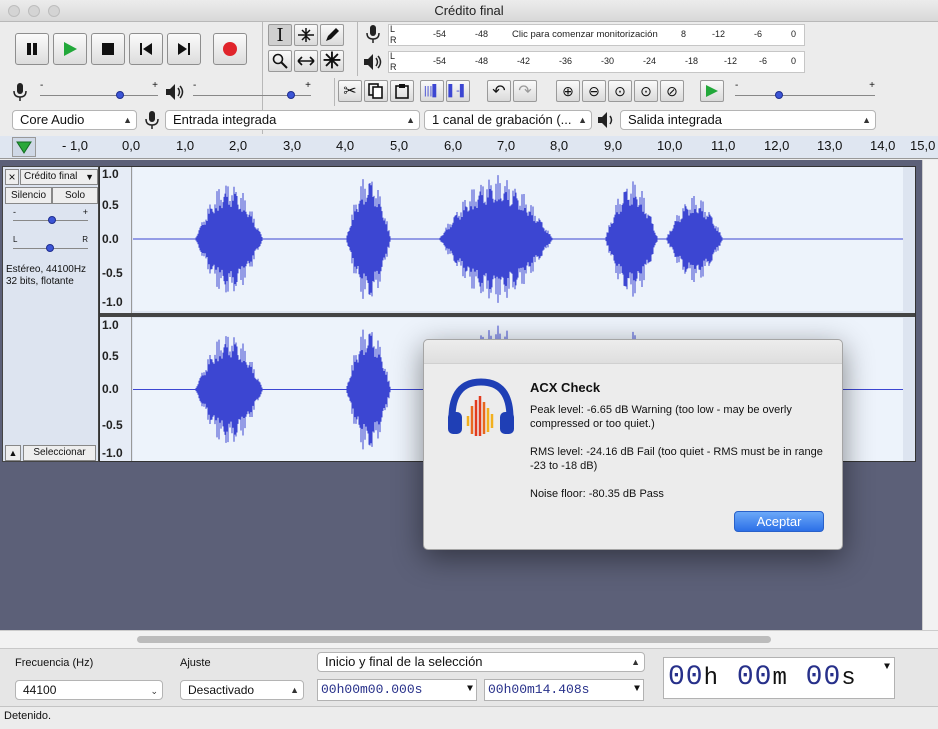  I want to click on snap-select: Desactivado ▲, so click(242, 690).